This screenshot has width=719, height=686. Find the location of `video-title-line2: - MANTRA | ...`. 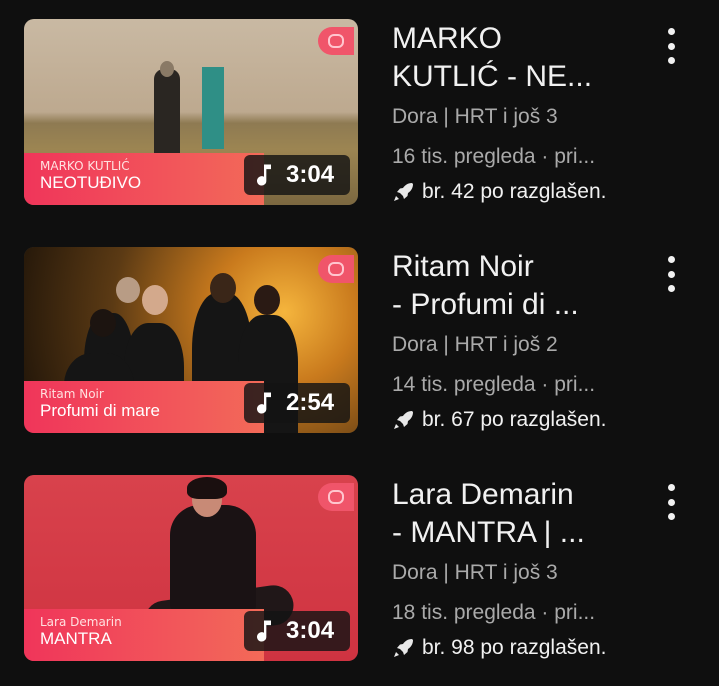

video-title-line2: - MANTRA | ... is located at coordinates (517, 533).